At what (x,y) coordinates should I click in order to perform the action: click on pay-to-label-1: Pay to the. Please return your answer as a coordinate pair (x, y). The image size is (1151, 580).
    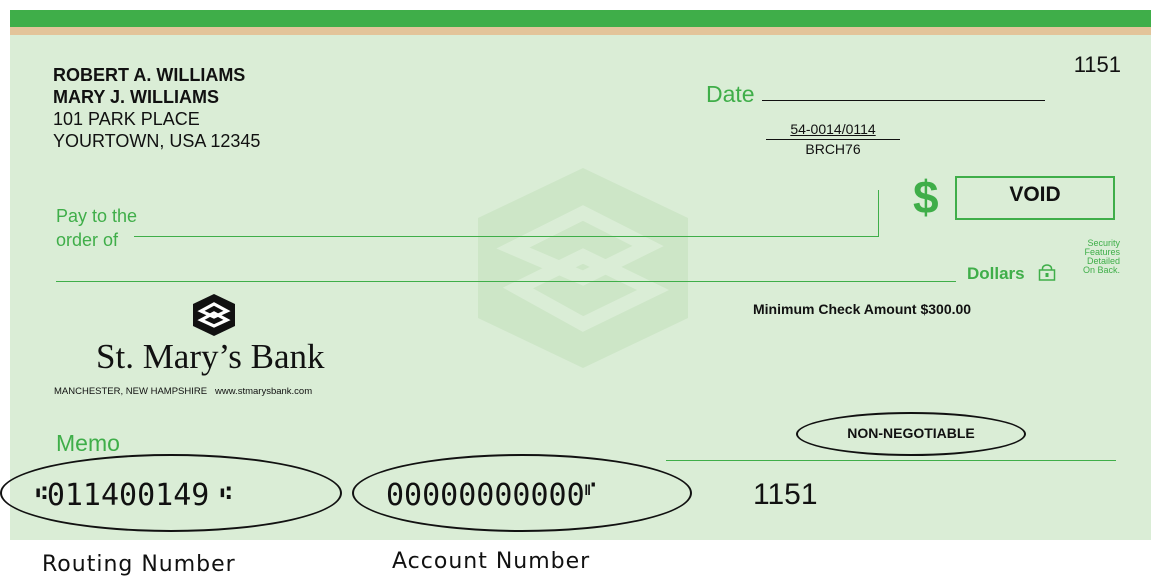
    Looking at the image, I should click on (97, 216).